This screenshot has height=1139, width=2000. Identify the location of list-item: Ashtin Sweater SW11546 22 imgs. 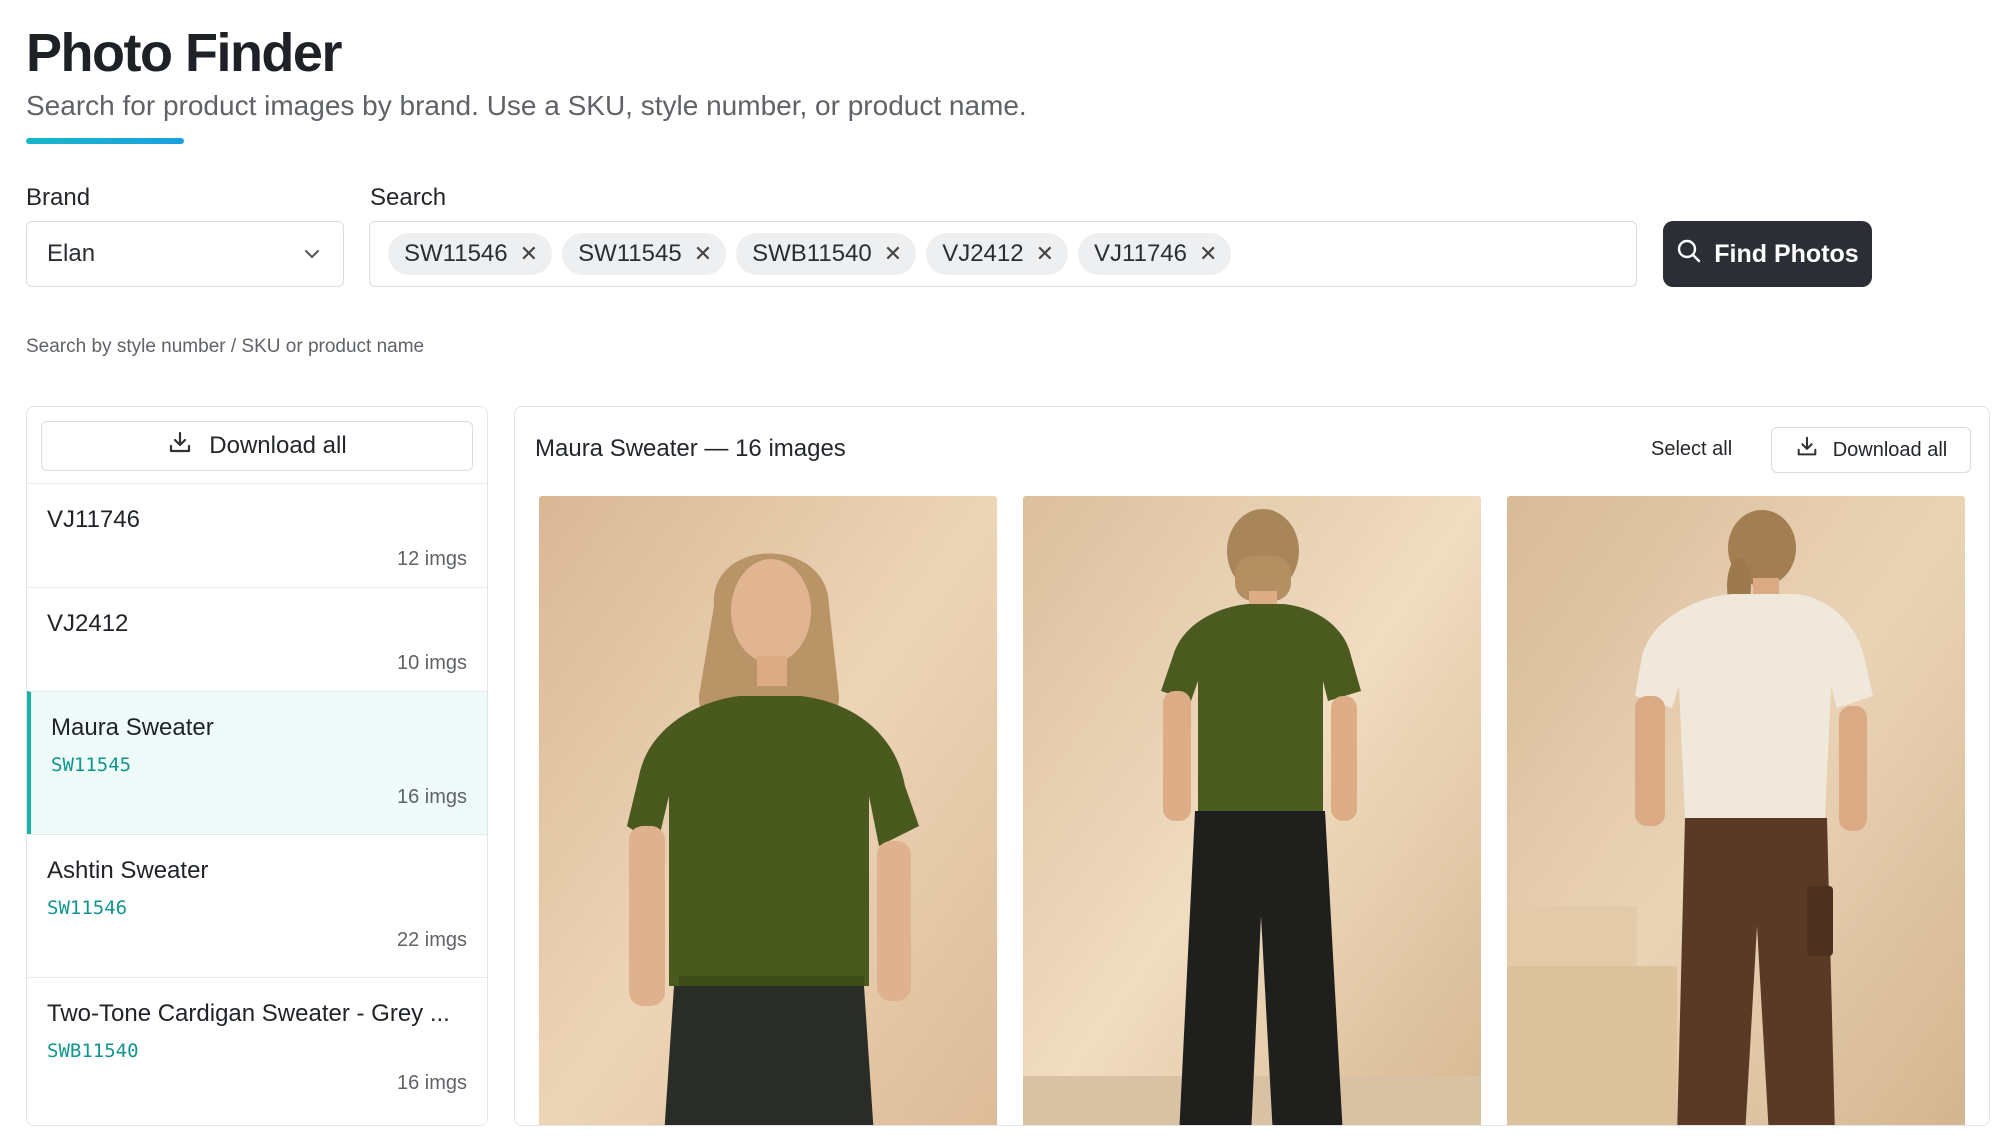
(257, 905).